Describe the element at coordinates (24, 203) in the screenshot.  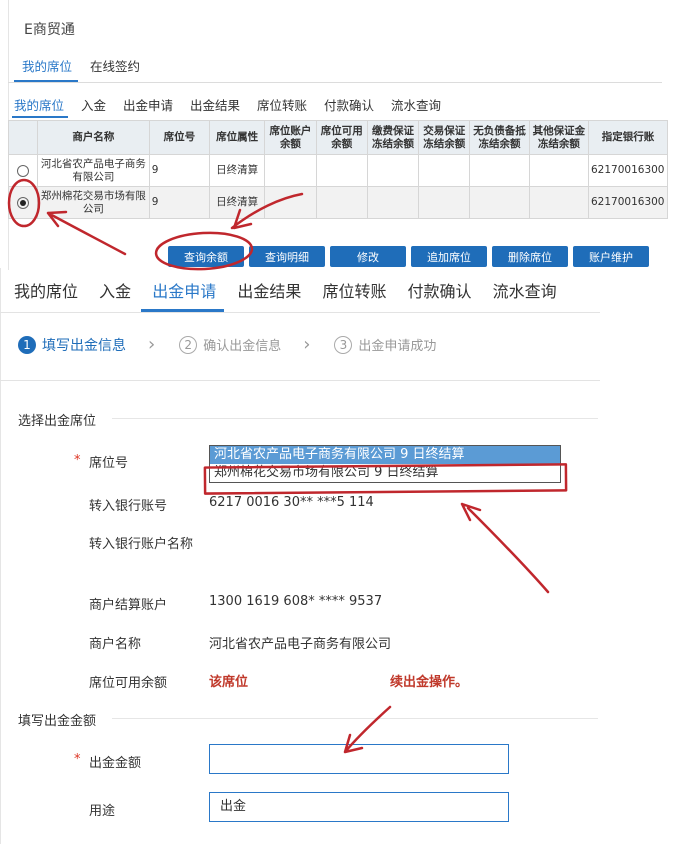
I see `radio-circle-annotation` at that location.